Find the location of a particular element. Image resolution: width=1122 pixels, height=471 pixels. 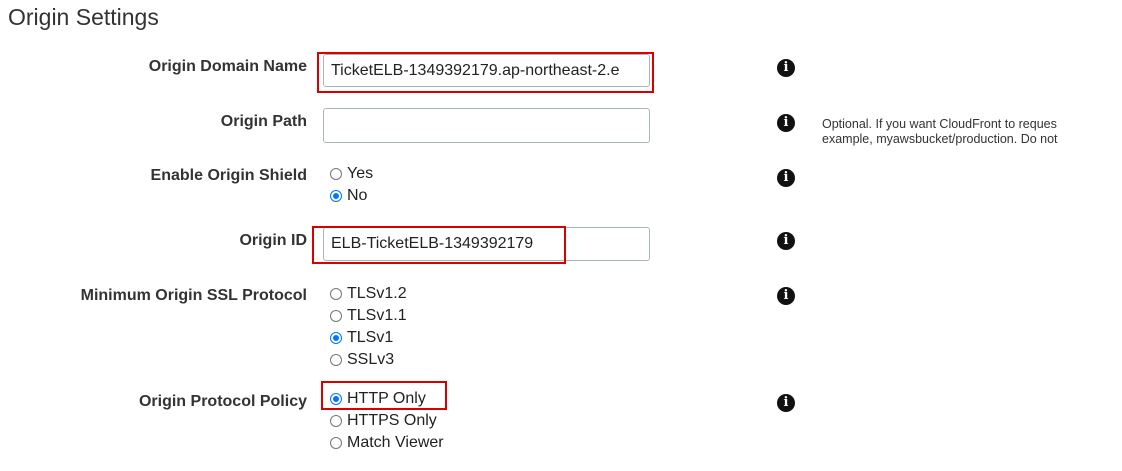

origin-domain-name-label: Origin Domain Name is located at coordinates (227, 66).